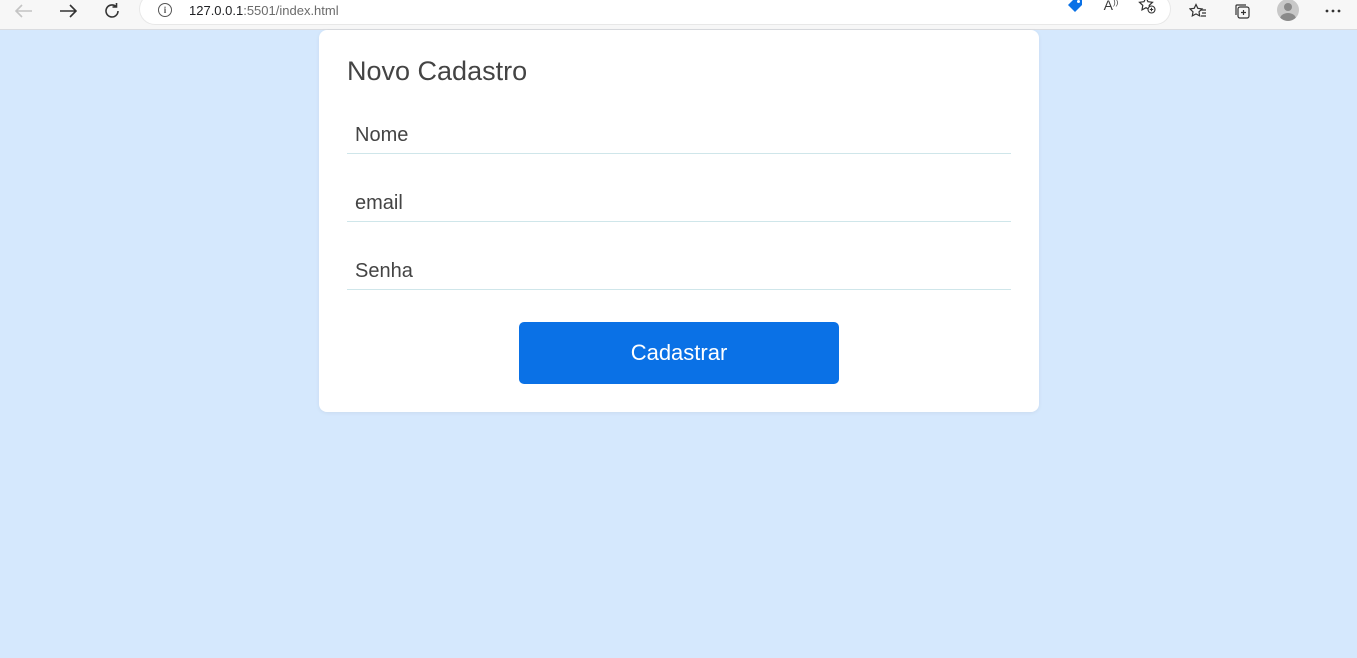  What do you see at coordinates (679, 270) in the screenshot?
I see `password-input` at bounding box center [679, 270].